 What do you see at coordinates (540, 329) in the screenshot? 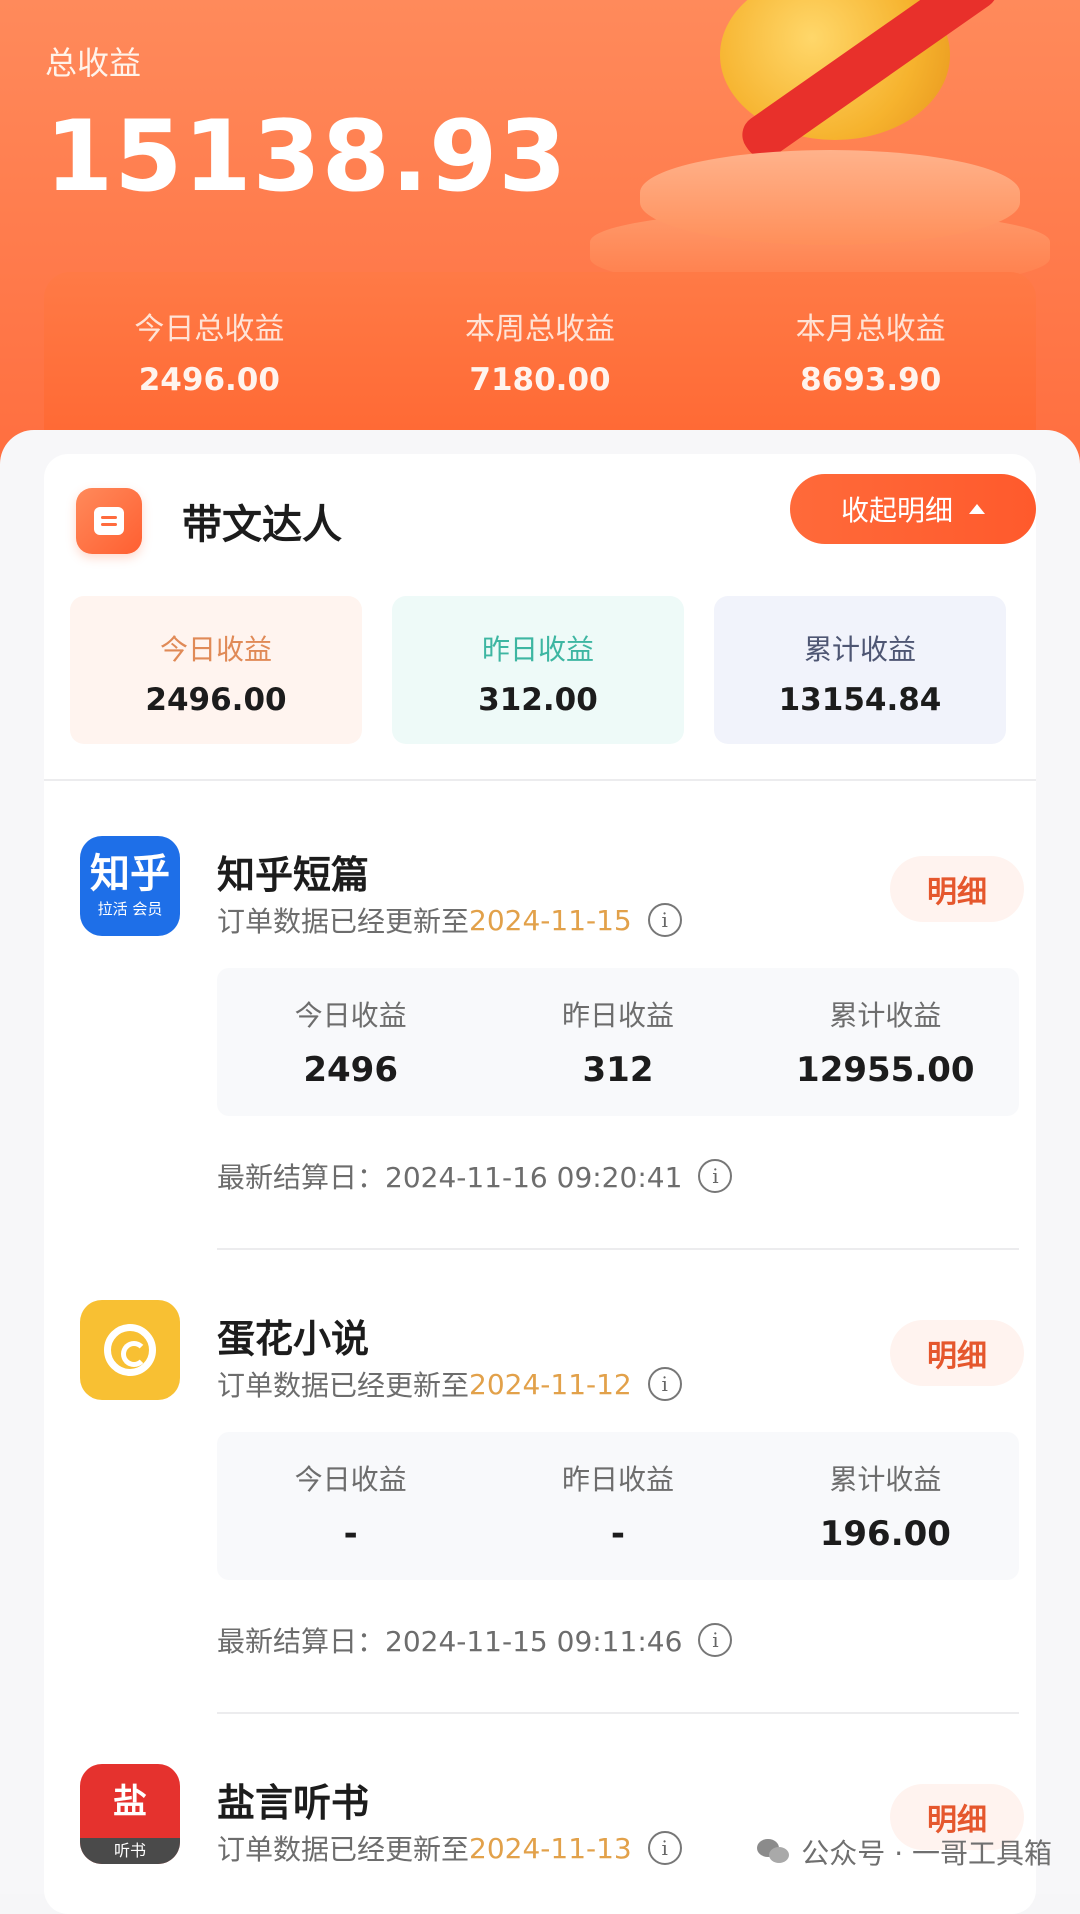
I see `summary-label: 本周总收益` at bounding box center [540, 329].